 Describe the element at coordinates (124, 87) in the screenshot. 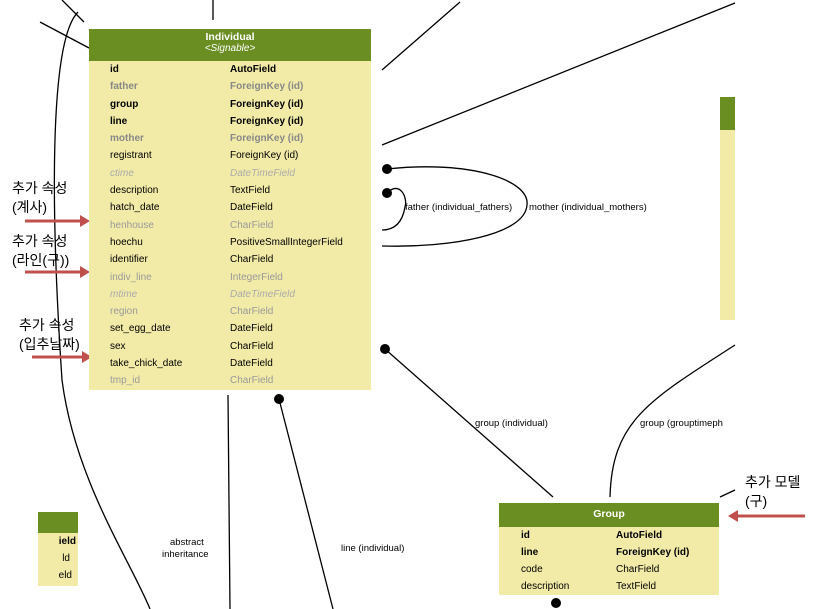

I see `field-name: father` at that location.